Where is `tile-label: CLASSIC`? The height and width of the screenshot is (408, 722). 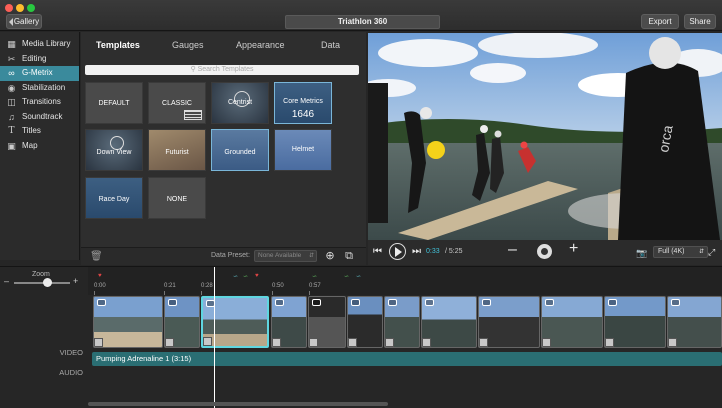 tile-label: CLASSIC is located at coordinates (177, 103).